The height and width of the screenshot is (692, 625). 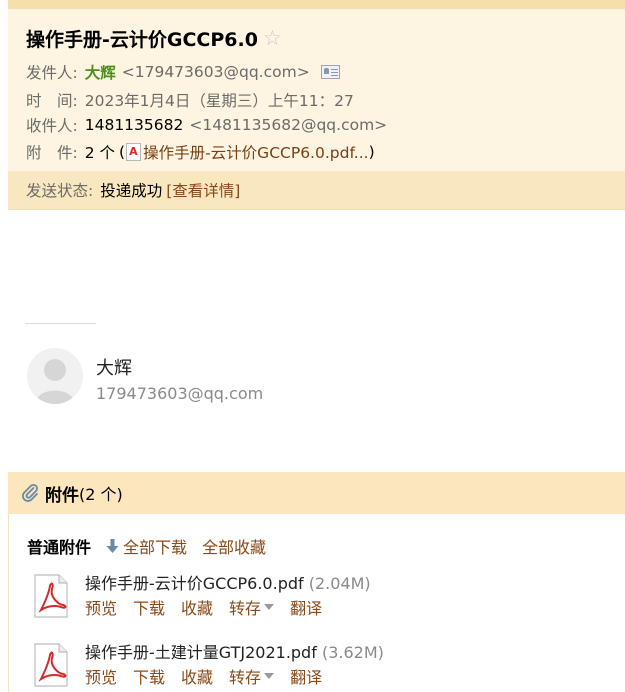 I want to click on download-arrow-icon, so click(x=112, y=545).